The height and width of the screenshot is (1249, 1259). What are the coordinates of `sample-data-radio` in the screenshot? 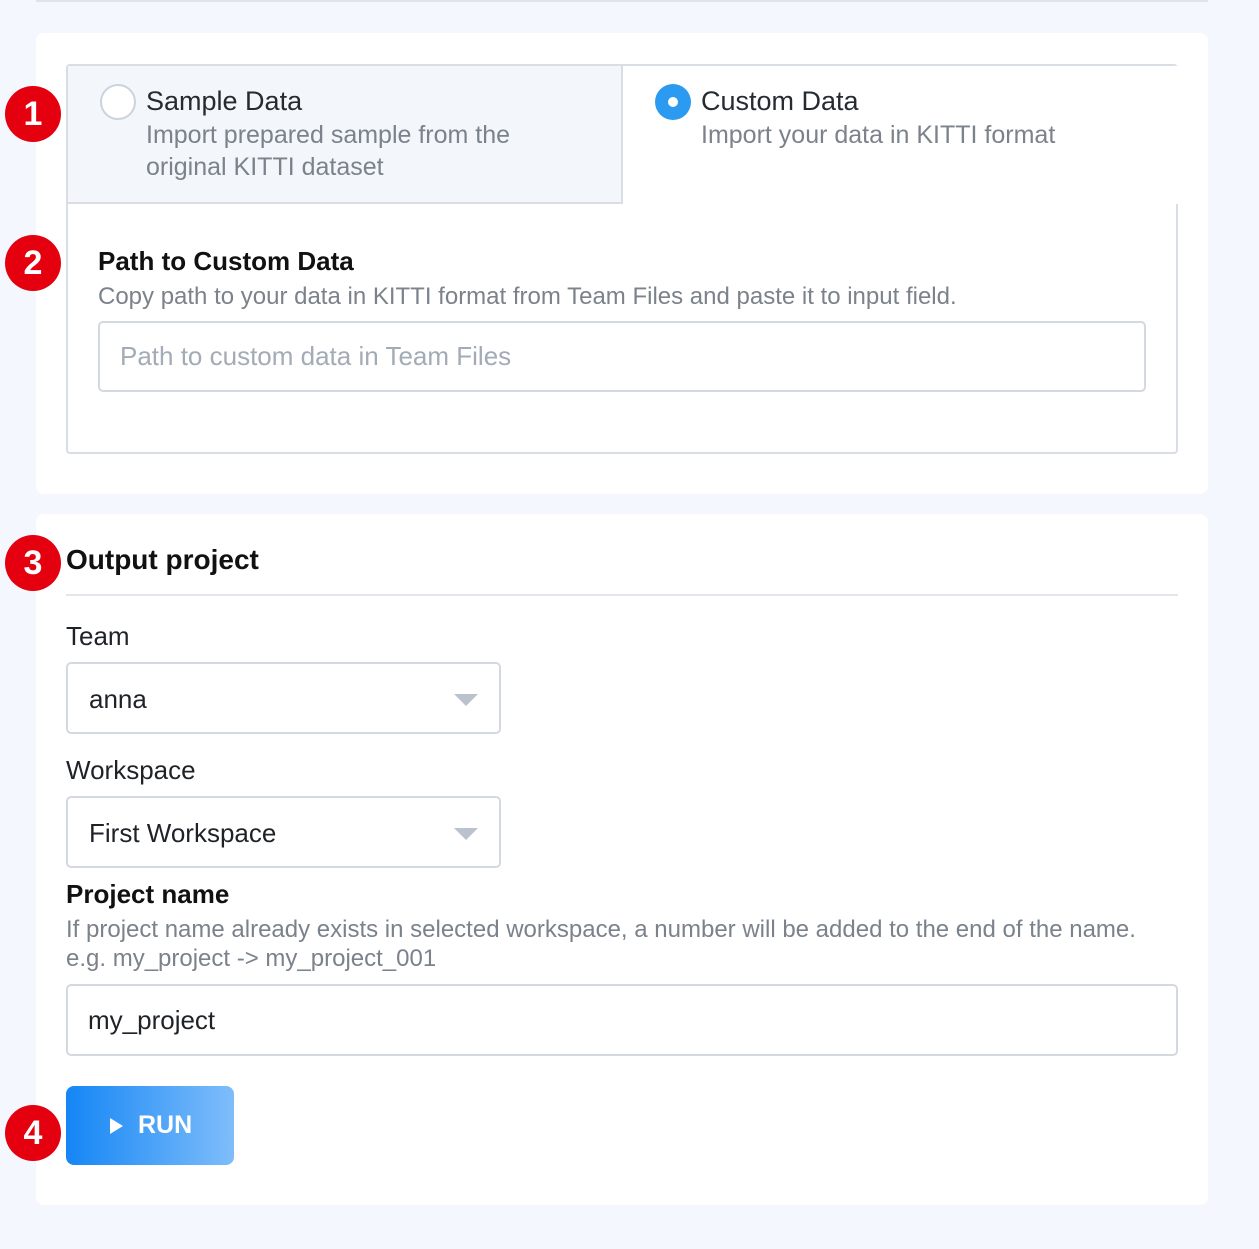 It's located at (118, 102).